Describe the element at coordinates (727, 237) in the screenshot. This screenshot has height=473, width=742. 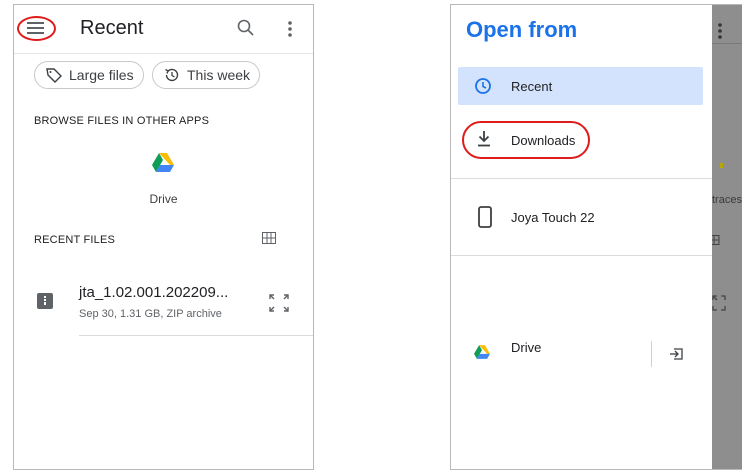
I see `drawer-scrim: traces` at that location.